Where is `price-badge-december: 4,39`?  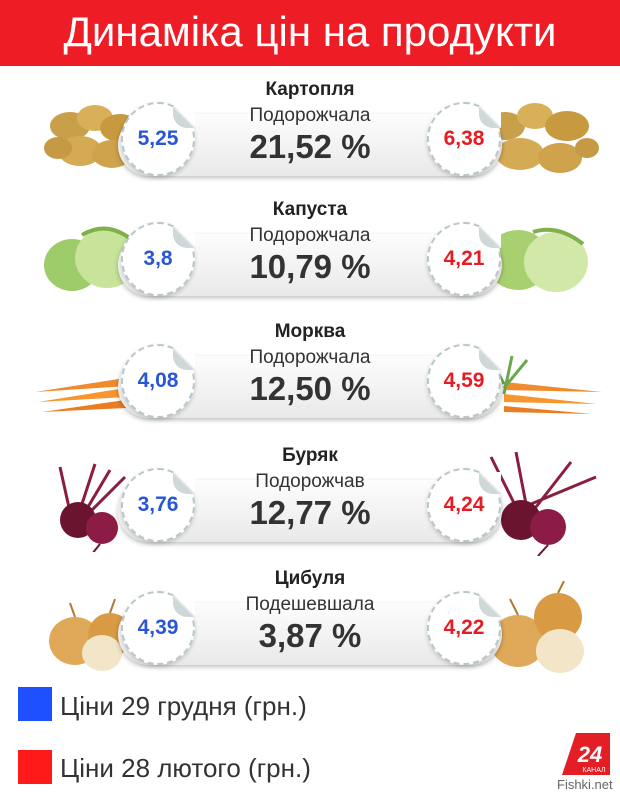
price-badge-december: 4,39 is located at coordinates (158, 628).